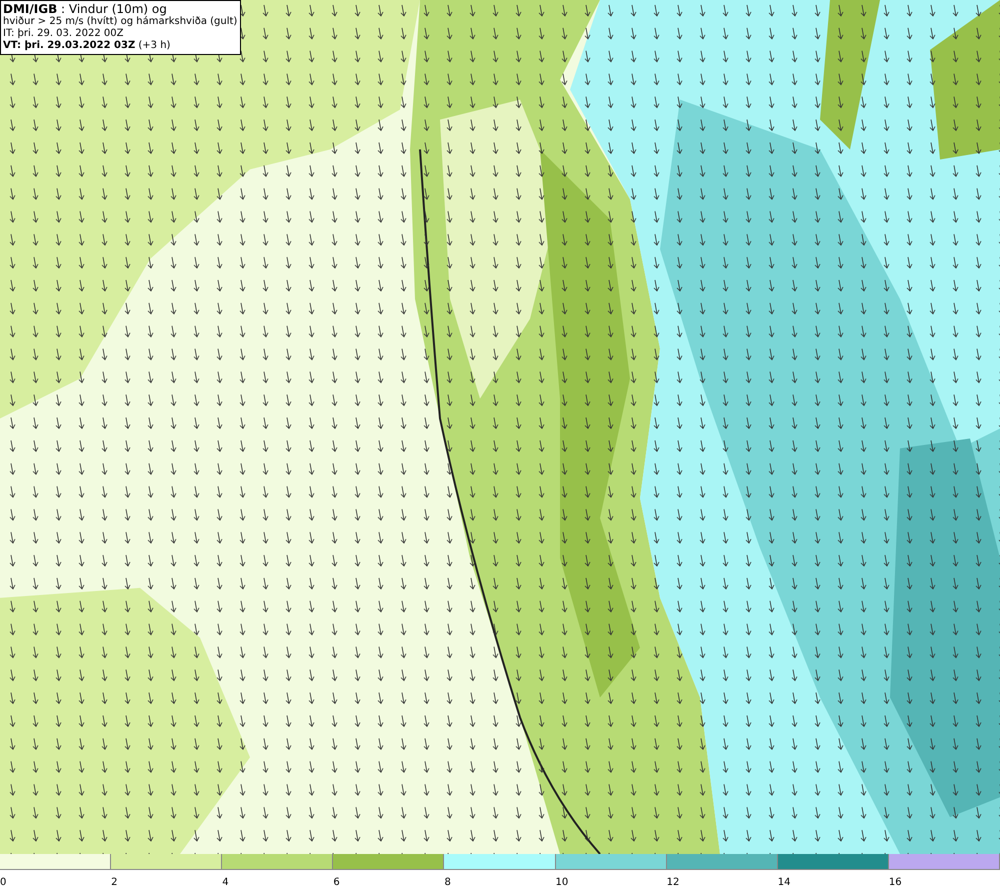 The height and width of the screenshot is (887, 1000). What do you see at coordinates (63, 34) in the screenshot?
I see `title-line: IT: þri. 29. 03. 2022 00Z` at bounding box center [63, 34].